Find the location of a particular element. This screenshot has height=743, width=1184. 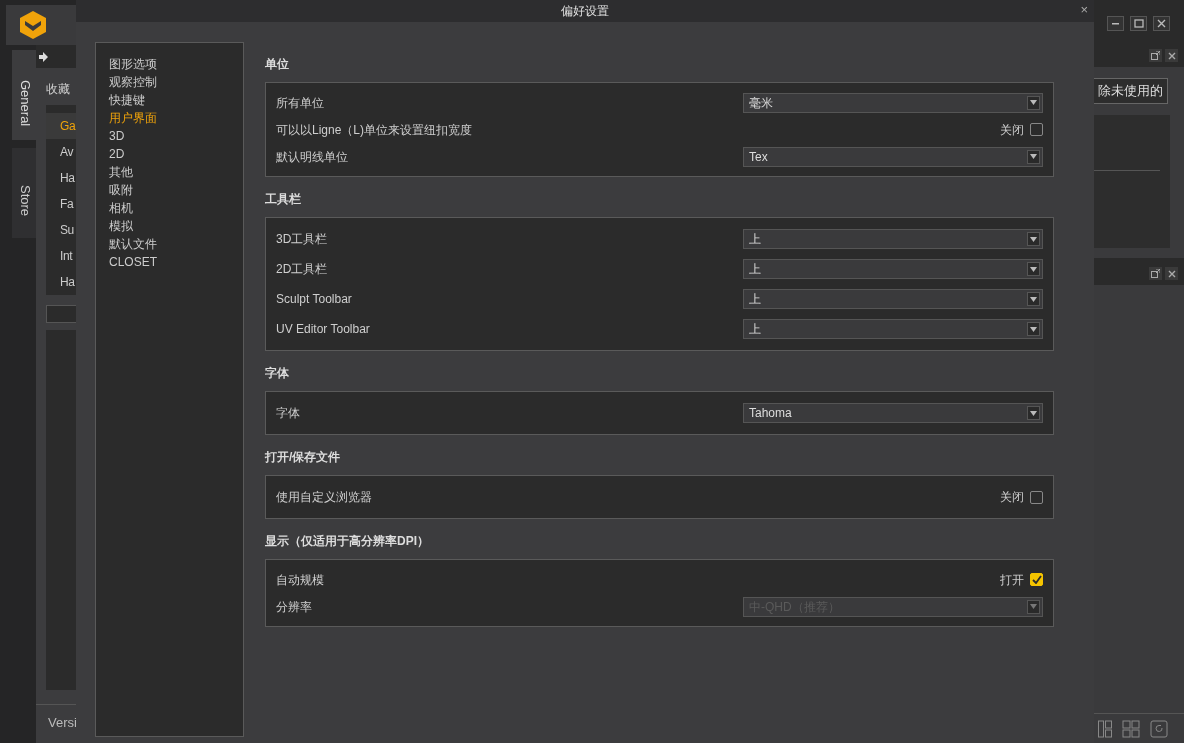

nav-item: 其他 is located at coordinates (176, 172).